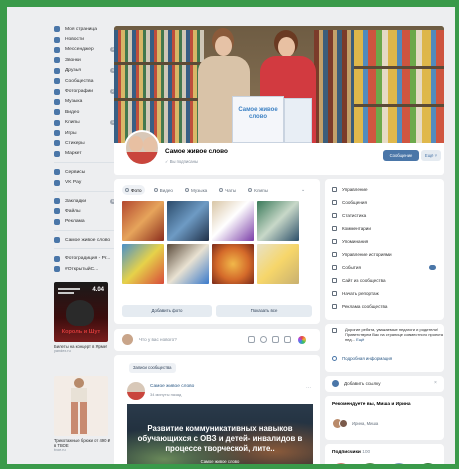 The width and height of the screenshot is (459, 469). Describe the element at coordinates (251, 339) in the screenshot. I see `photo-icon` at that location.